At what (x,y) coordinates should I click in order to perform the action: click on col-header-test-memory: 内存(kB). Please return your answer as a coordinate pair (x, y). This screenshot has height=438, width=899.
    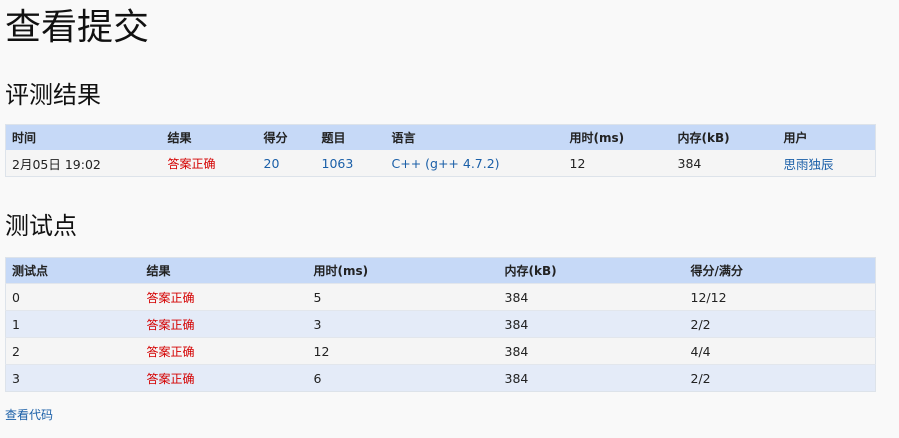
    Looking at the image, I should click on (530, 271).